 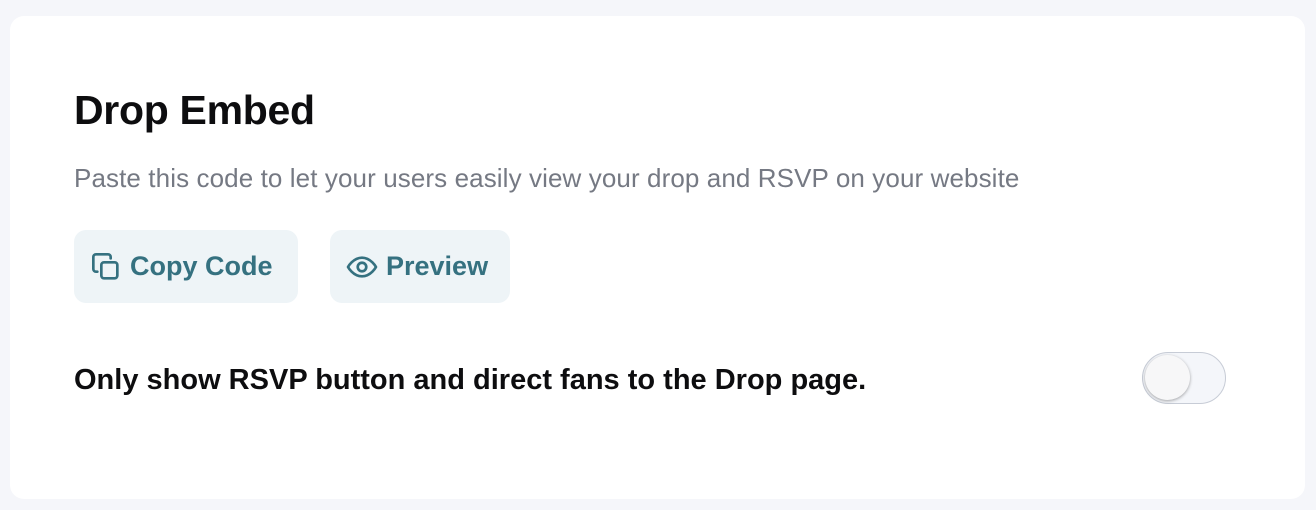 I want to click on toggle-knob, so click(x=1167, y=377).